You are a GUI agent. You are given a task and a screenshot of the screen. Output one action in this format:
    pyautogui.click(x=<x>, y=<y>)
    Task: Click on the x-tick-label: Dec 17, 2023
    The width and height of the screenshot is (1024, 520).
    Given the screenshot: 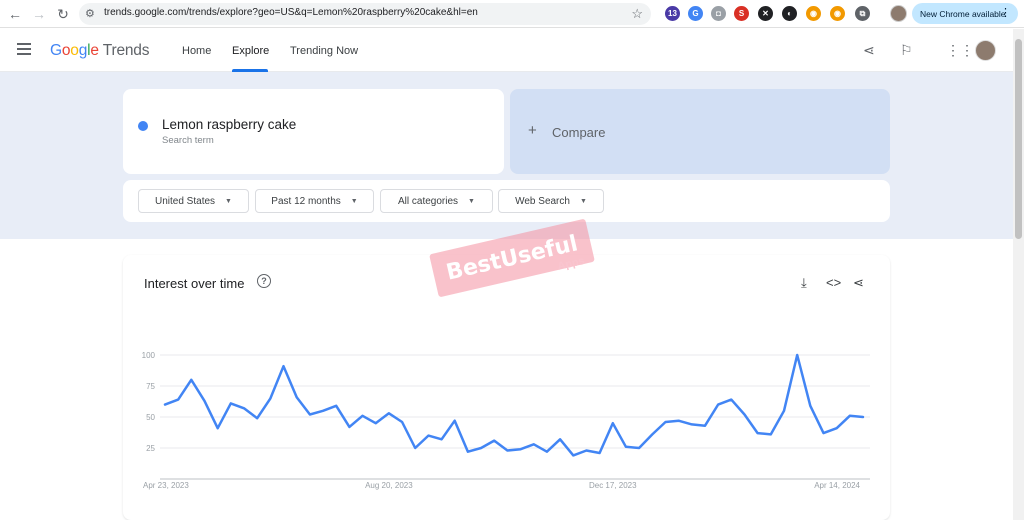 What is the action you would take?
    pyautogui.click(x=613, y=485)
    